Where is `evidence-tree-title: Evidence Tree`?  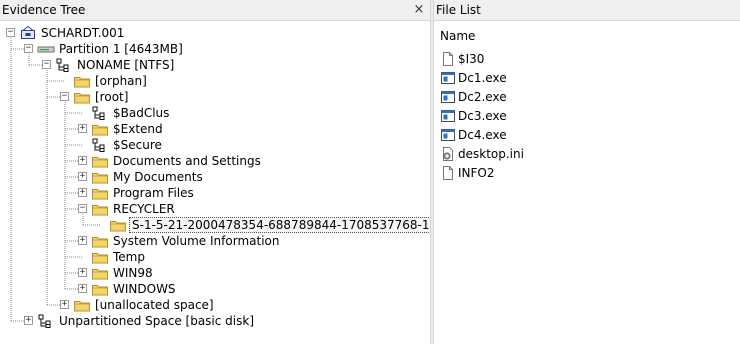
evidence-tree-title: Evidence Tree is located at coordinates (44, 10).